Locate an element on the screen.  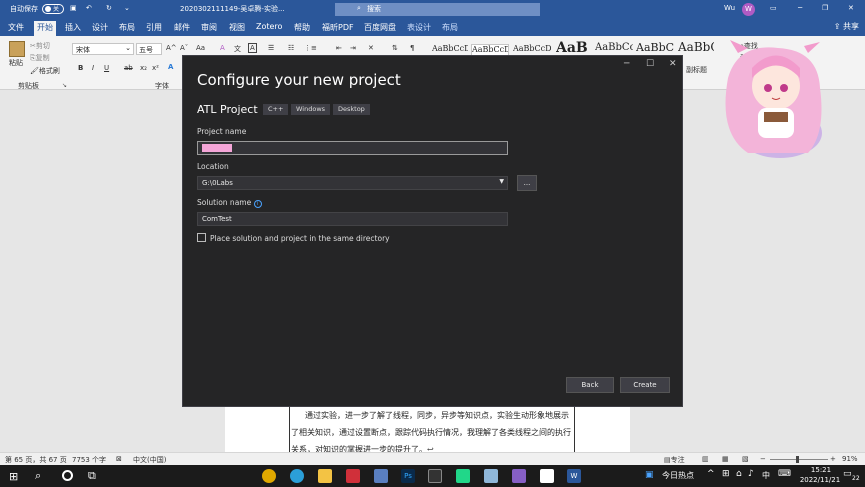
zoom-level: 91% is located at coordinates (850, 459).